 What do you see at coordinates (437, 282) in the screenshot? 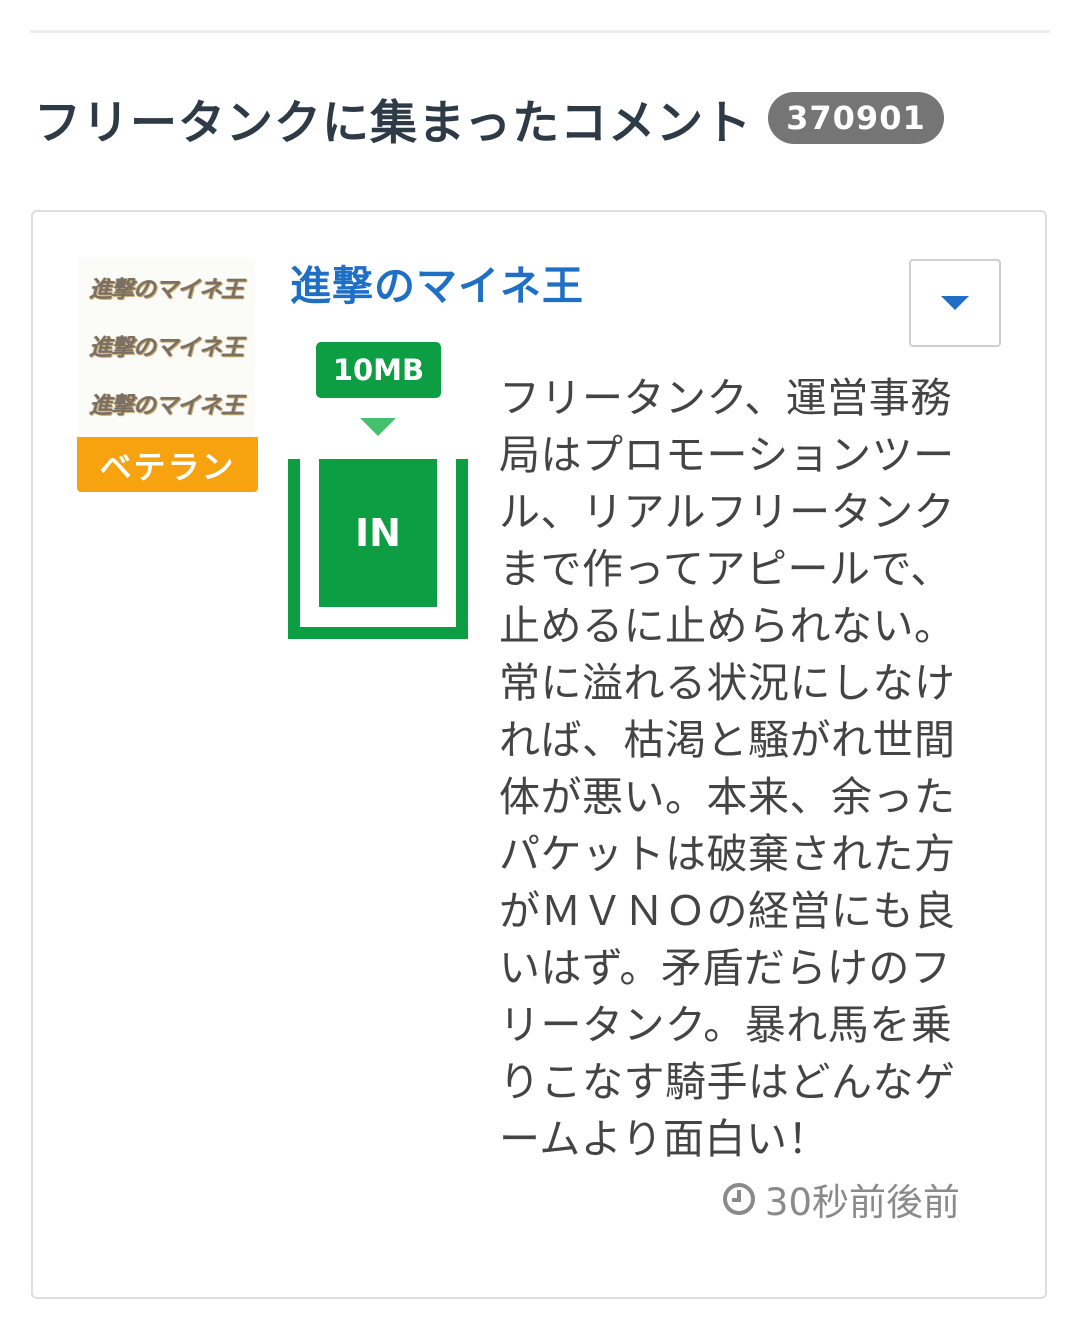
I see `username-link: 進撃のマイネ王` at bounding box center [437, 282].